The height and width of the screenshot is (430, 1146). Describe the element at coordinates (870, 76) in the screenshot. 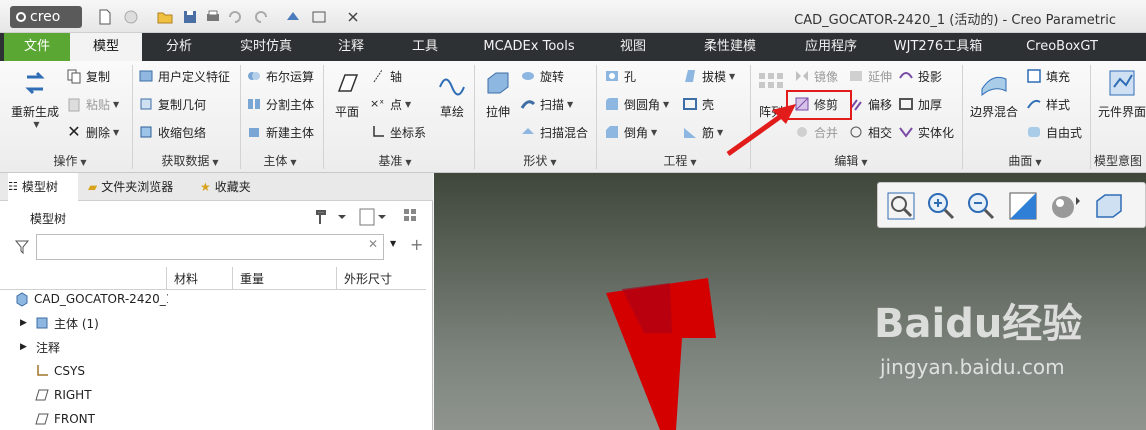

I see `extend-button: 延伸` at that location.